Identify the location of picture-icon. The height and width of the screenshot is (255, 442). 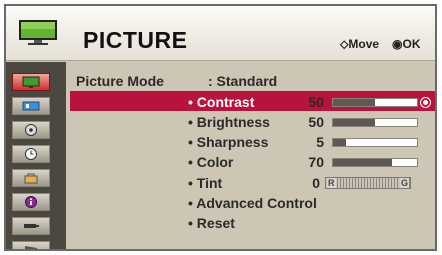
(31, 82).